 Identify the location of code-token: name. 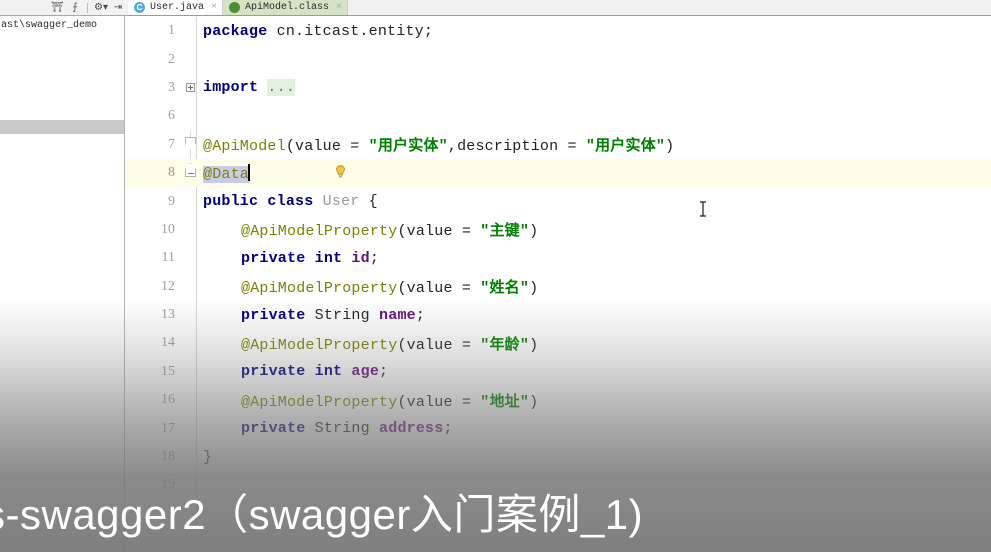
(397, 315).